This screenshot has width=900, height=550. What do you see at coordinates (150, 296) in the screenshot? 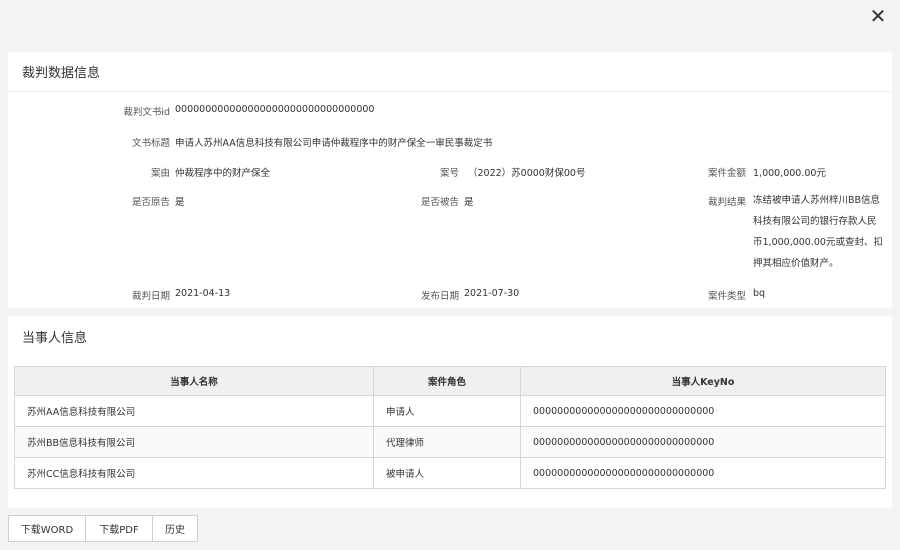
I see `judgment-date-label: 裁判日期` at bounding box center [150, 296].